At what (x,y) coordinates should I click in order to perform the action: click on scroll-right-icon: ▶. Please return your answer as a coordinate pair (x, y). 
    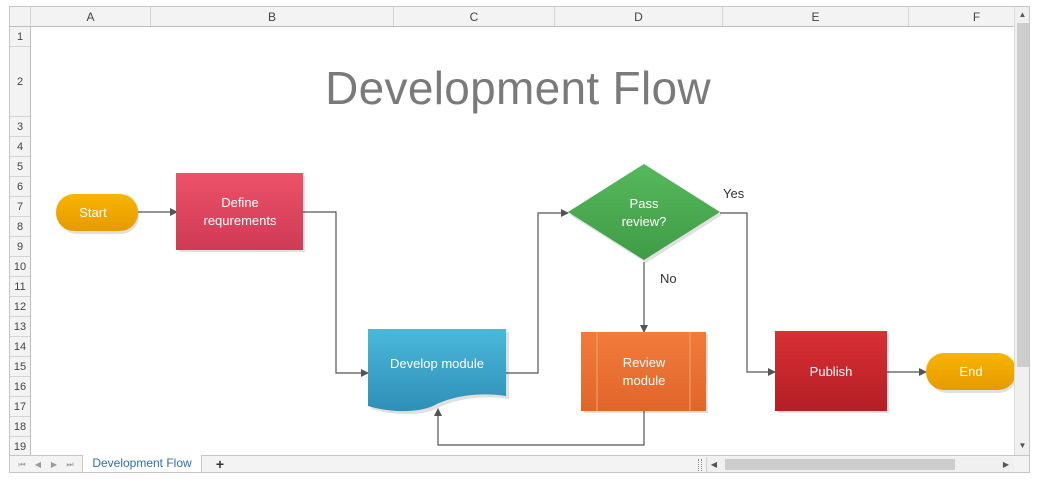
    Looking at the image, I should click on (1006, 464).